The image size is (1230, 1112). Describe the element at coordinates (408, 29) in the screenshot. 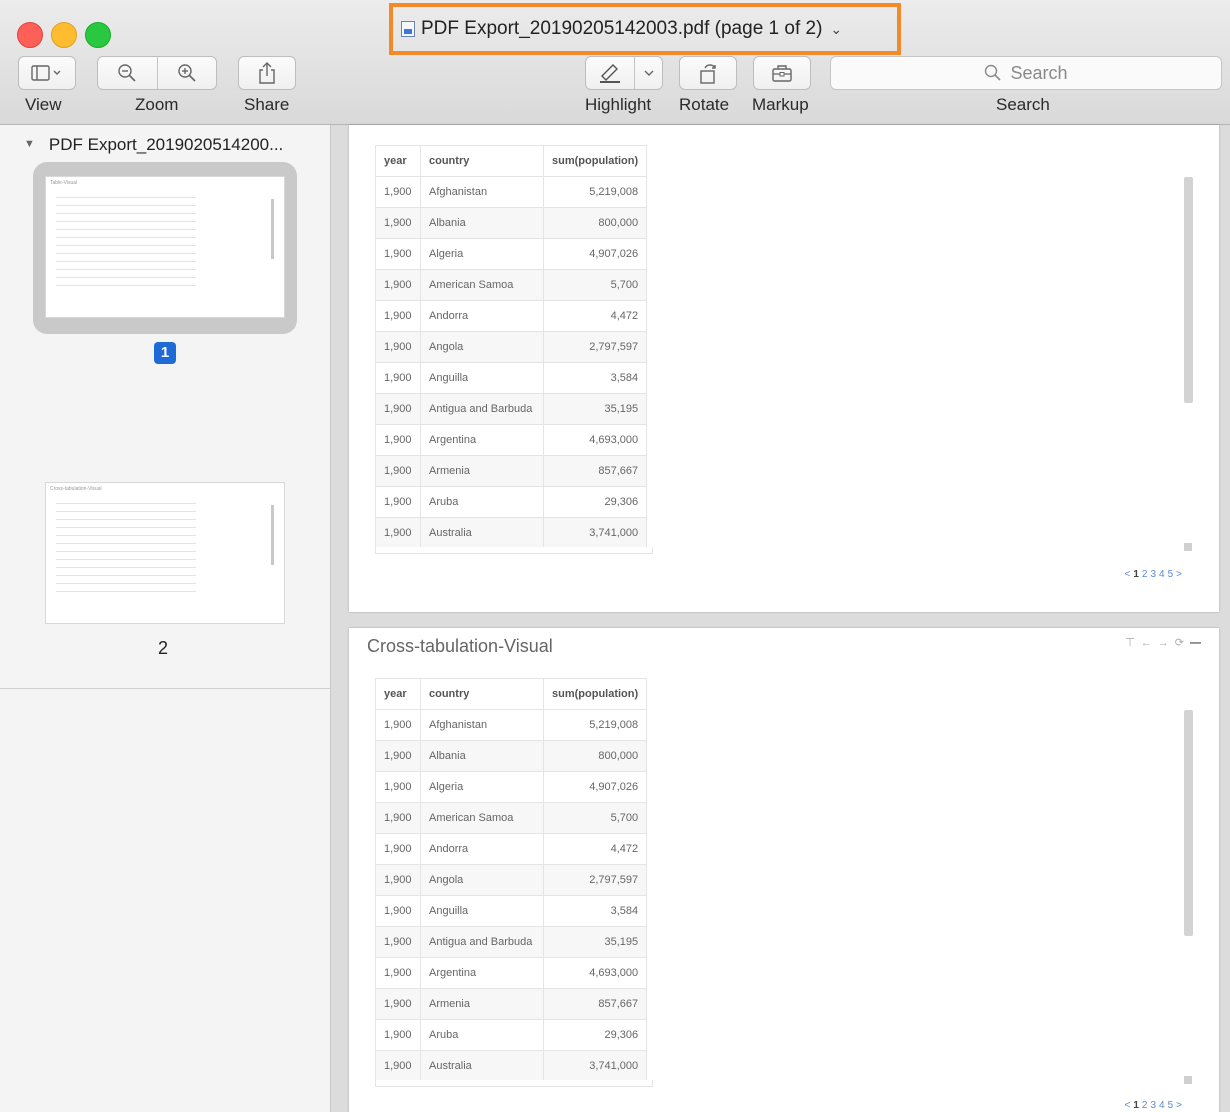

I see `pdf-document-icon` at that location.